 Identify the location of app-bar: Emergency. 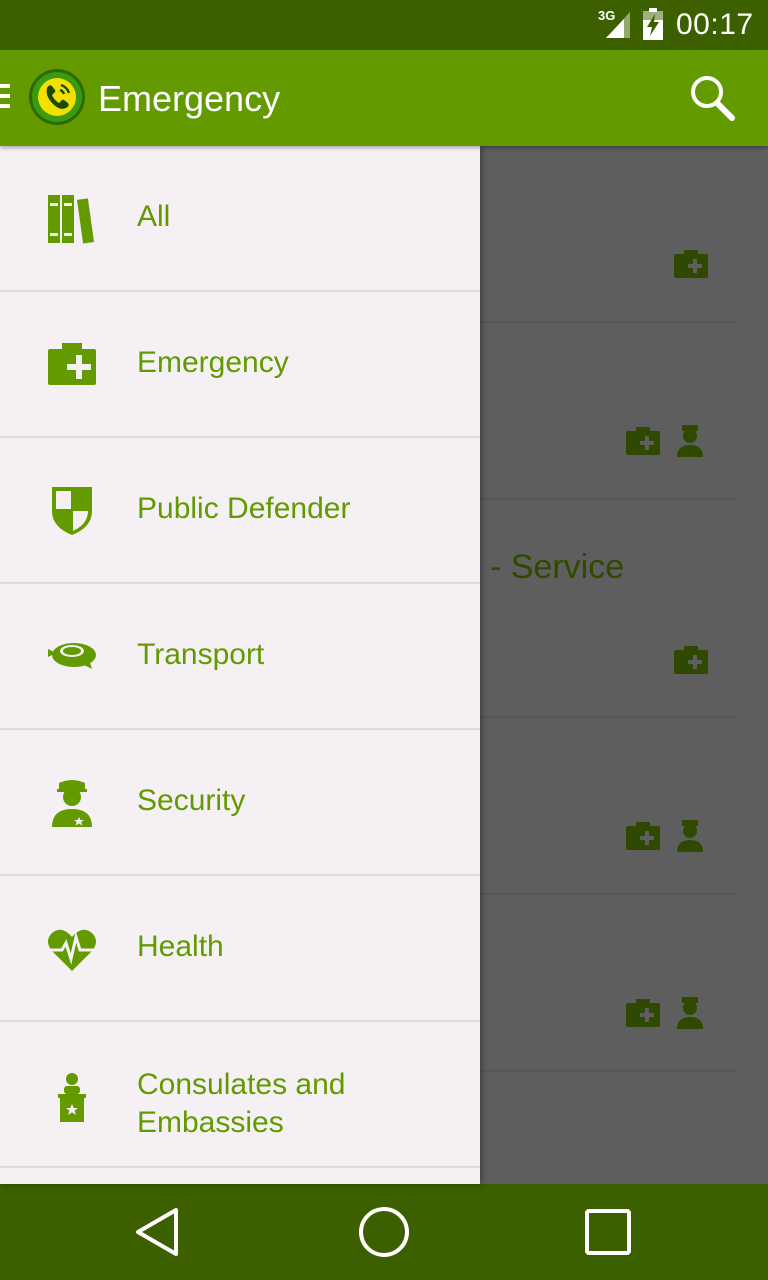
(384, 98).